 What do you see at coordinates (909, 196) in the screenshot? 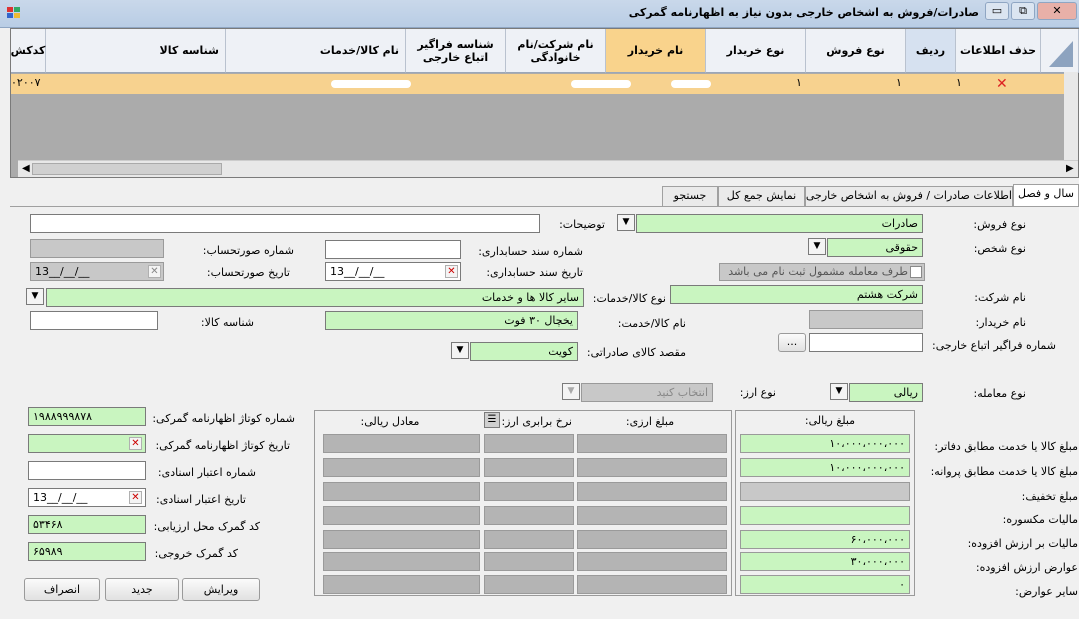
I see `tab-export-info: اطلاعات صادرات / فروش به اشخاص خارجی` at bounding box center [909, 196].